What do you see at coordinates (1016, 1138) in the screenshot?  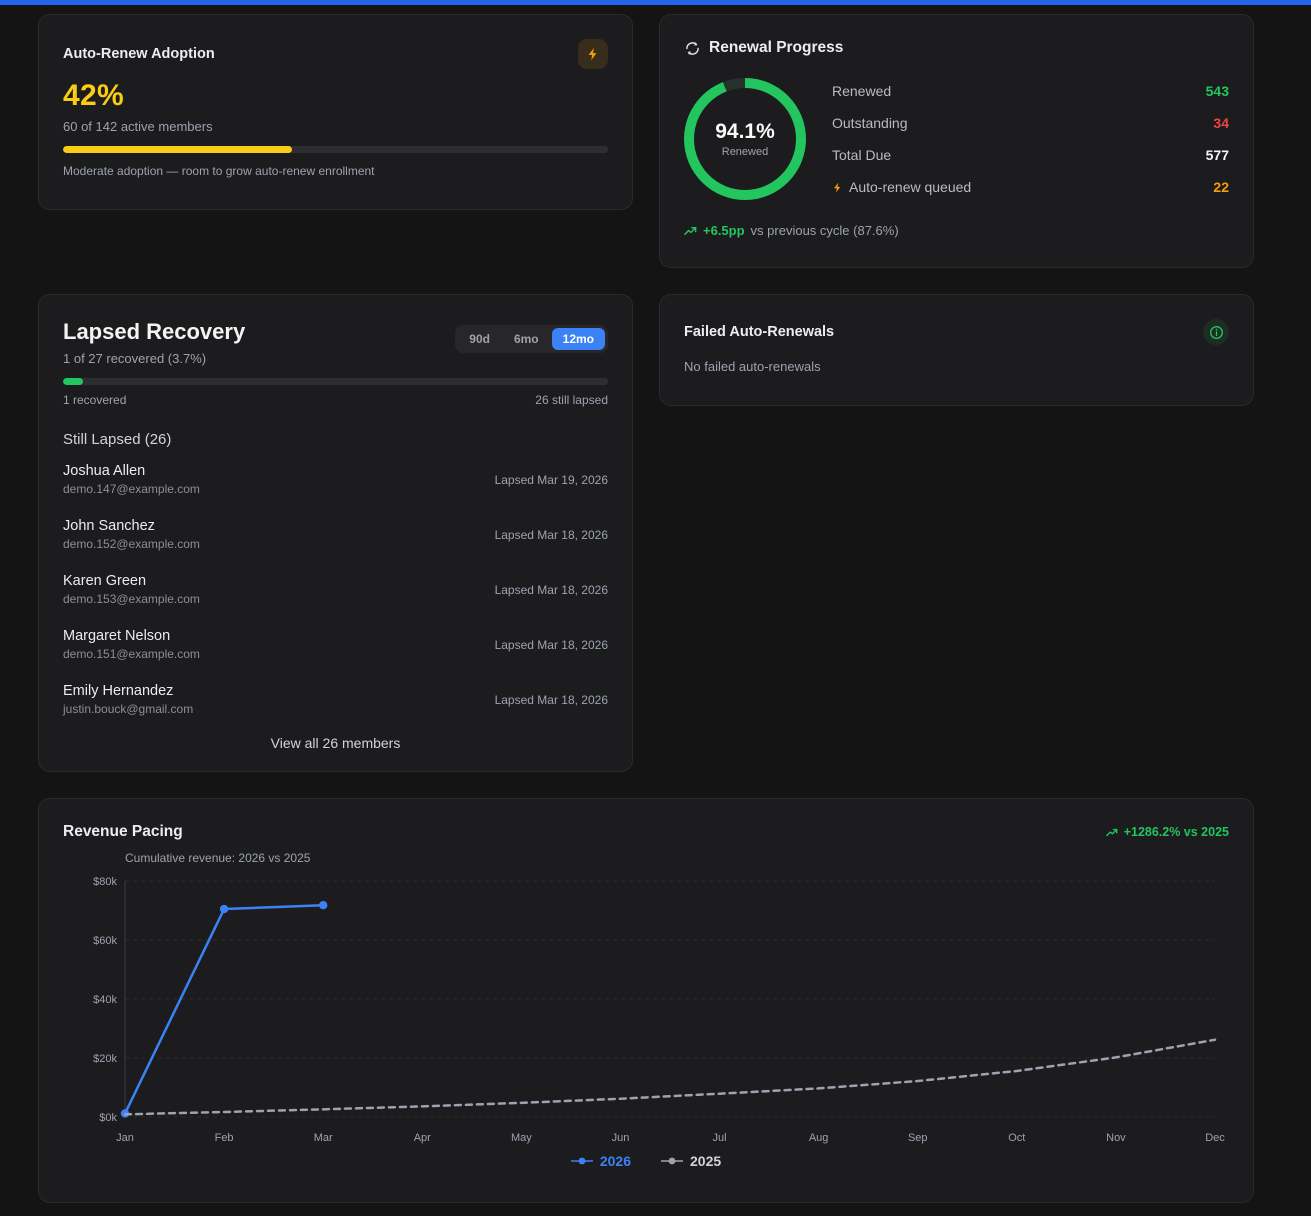 I see `svg-text: Oct` at bounding box center [1016, 1138].